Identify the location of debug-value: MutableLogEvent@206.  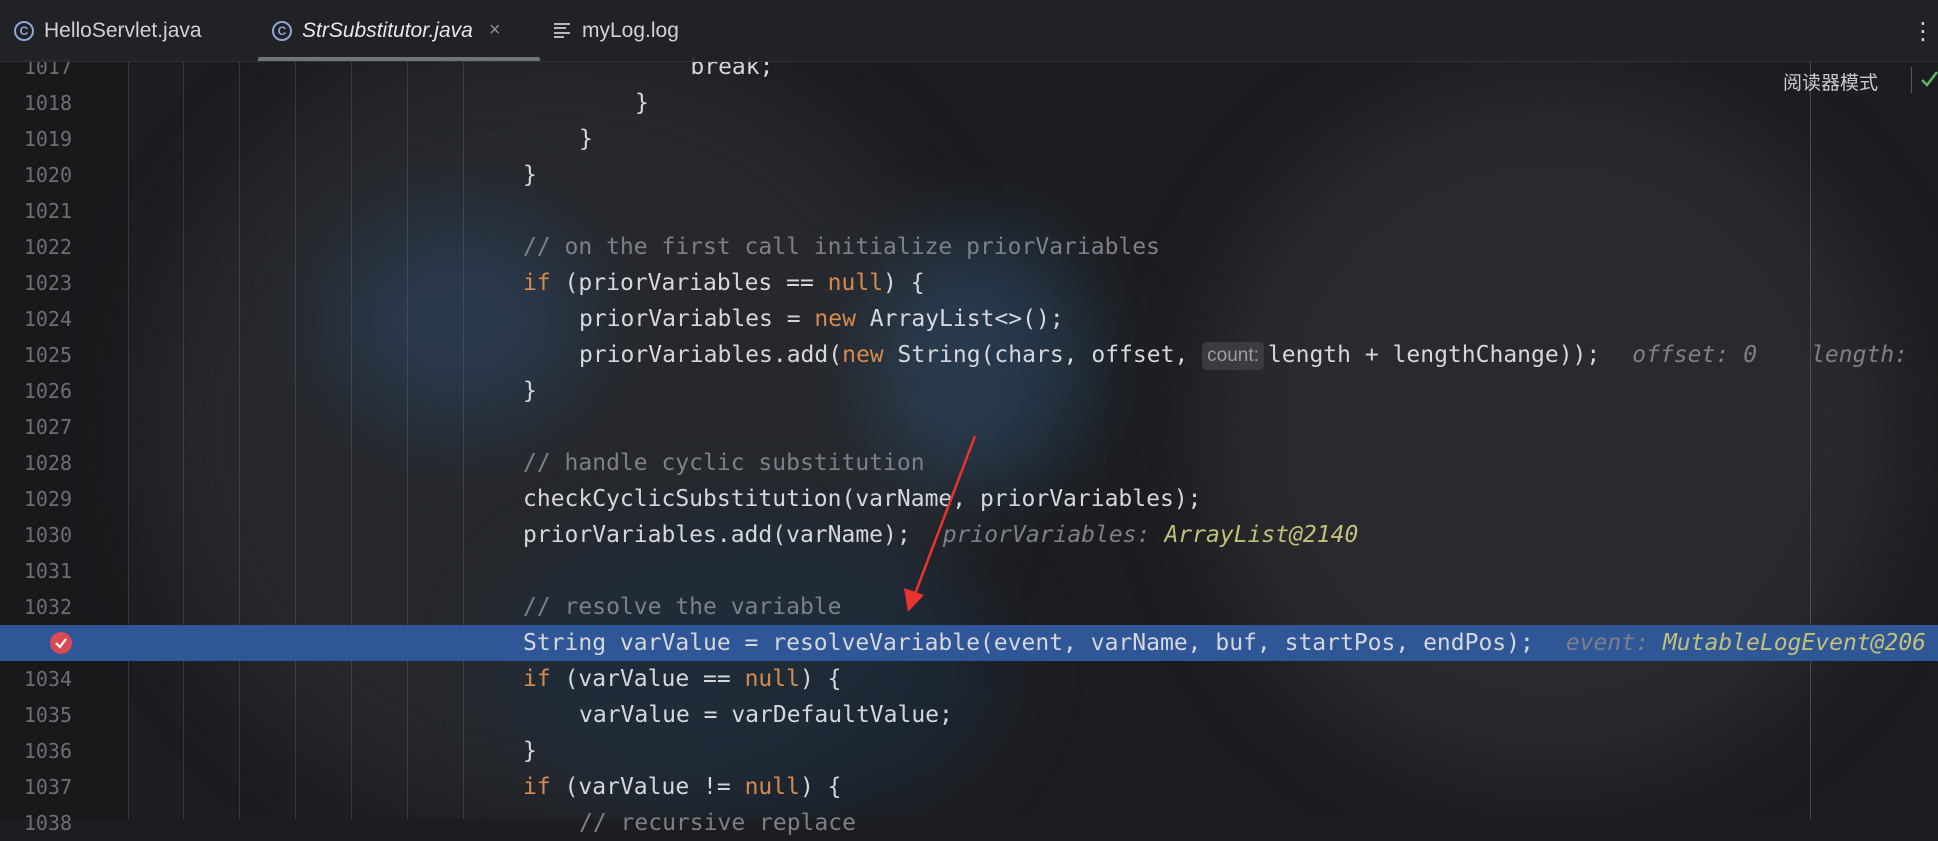
(1794, 643).